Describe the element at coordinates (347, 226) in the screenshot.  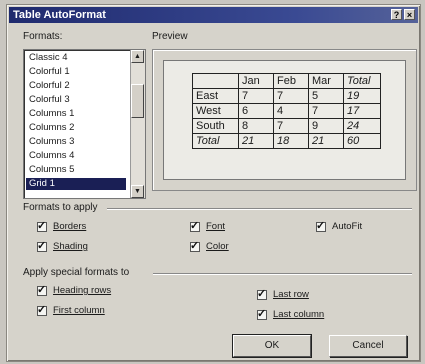
I see `autofit-label: AutoFit` at that location.